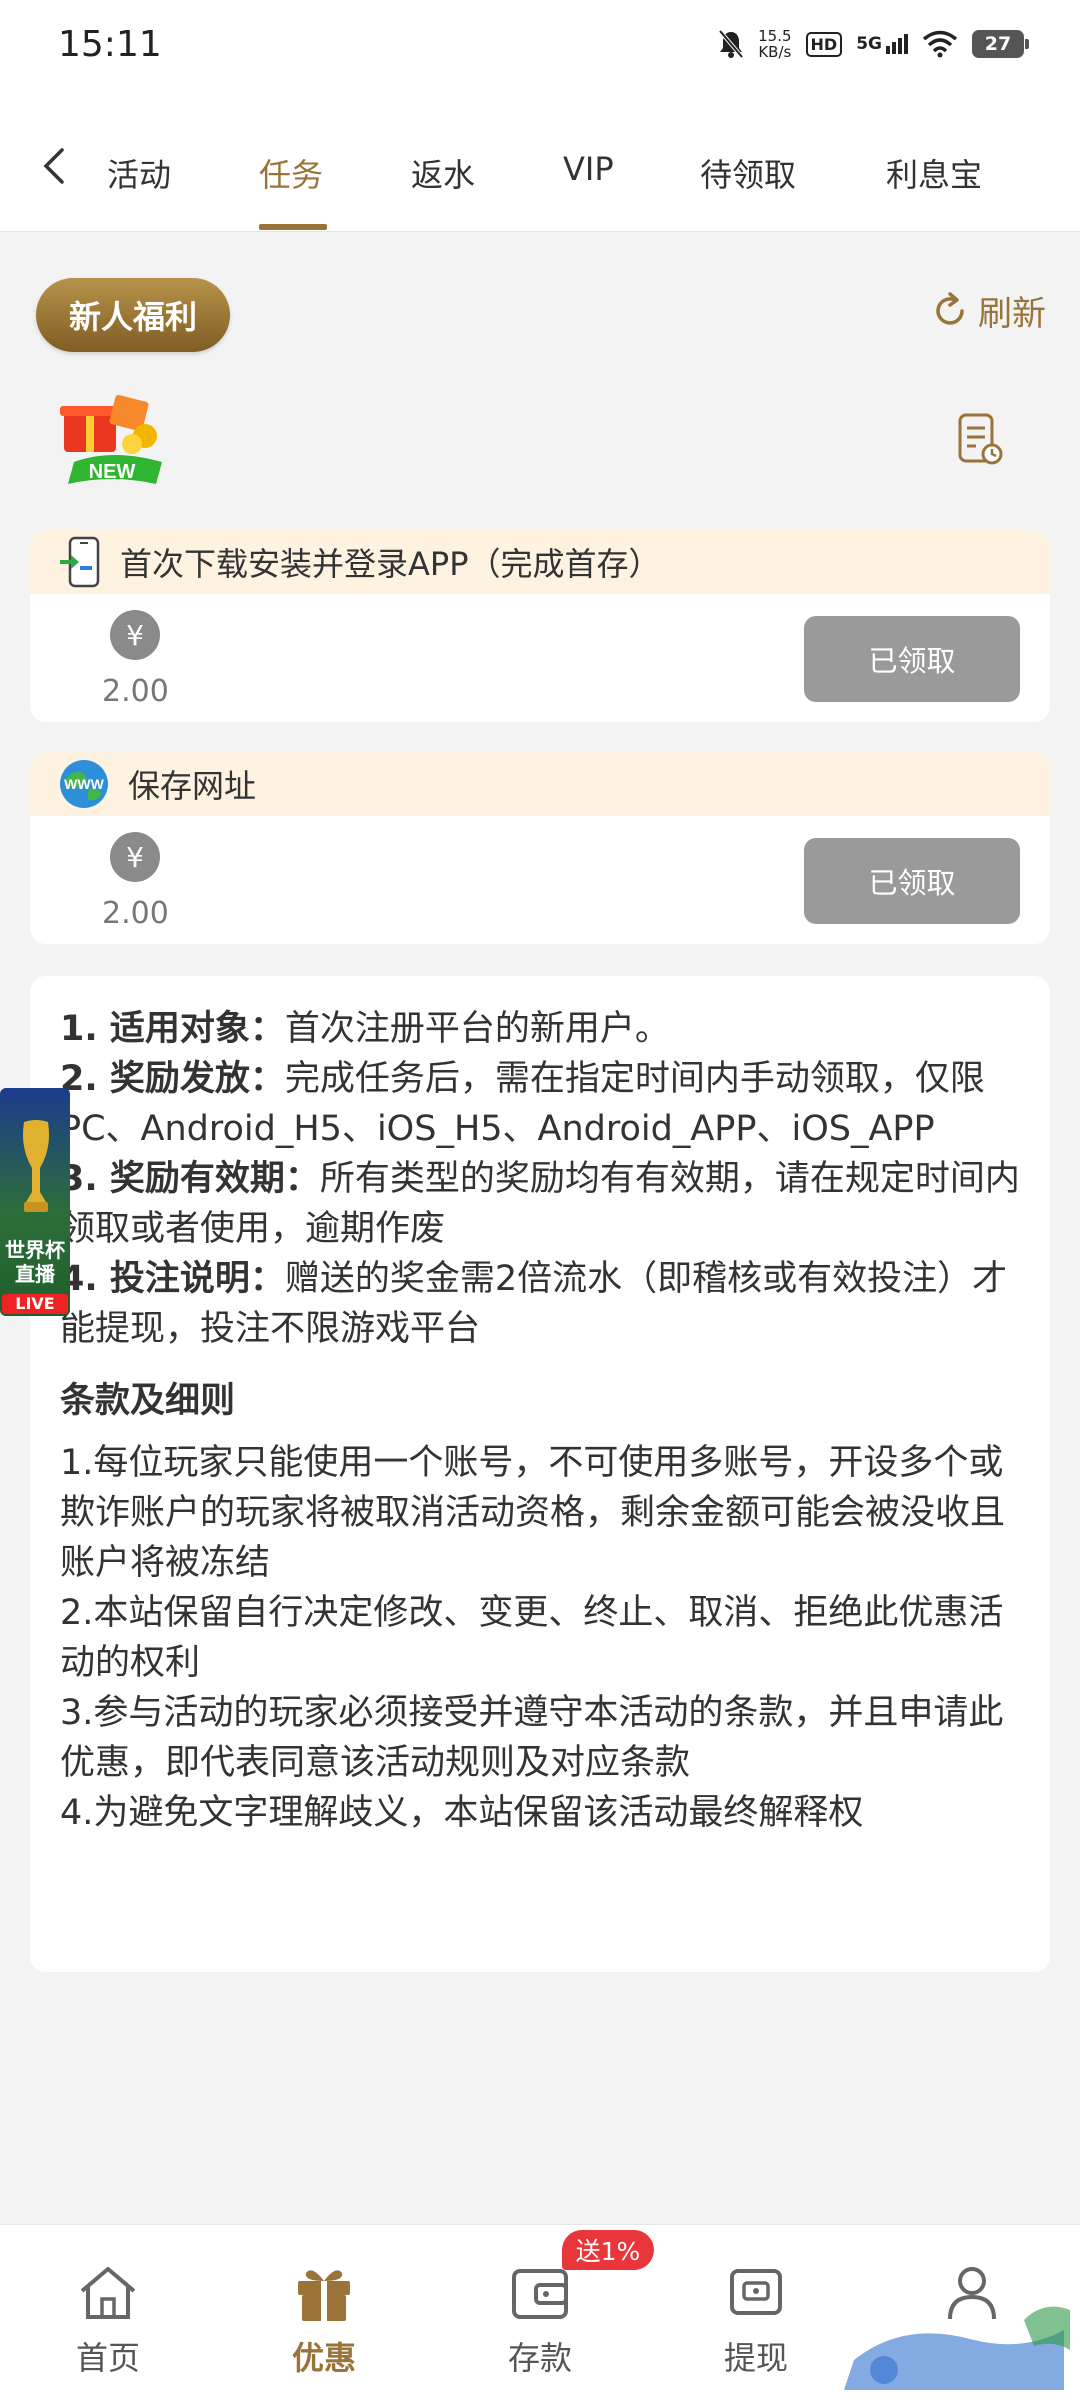  I want to click on rule-item: 1. 适用对象：首次注册平台的新用户。, so click(365, 1029).